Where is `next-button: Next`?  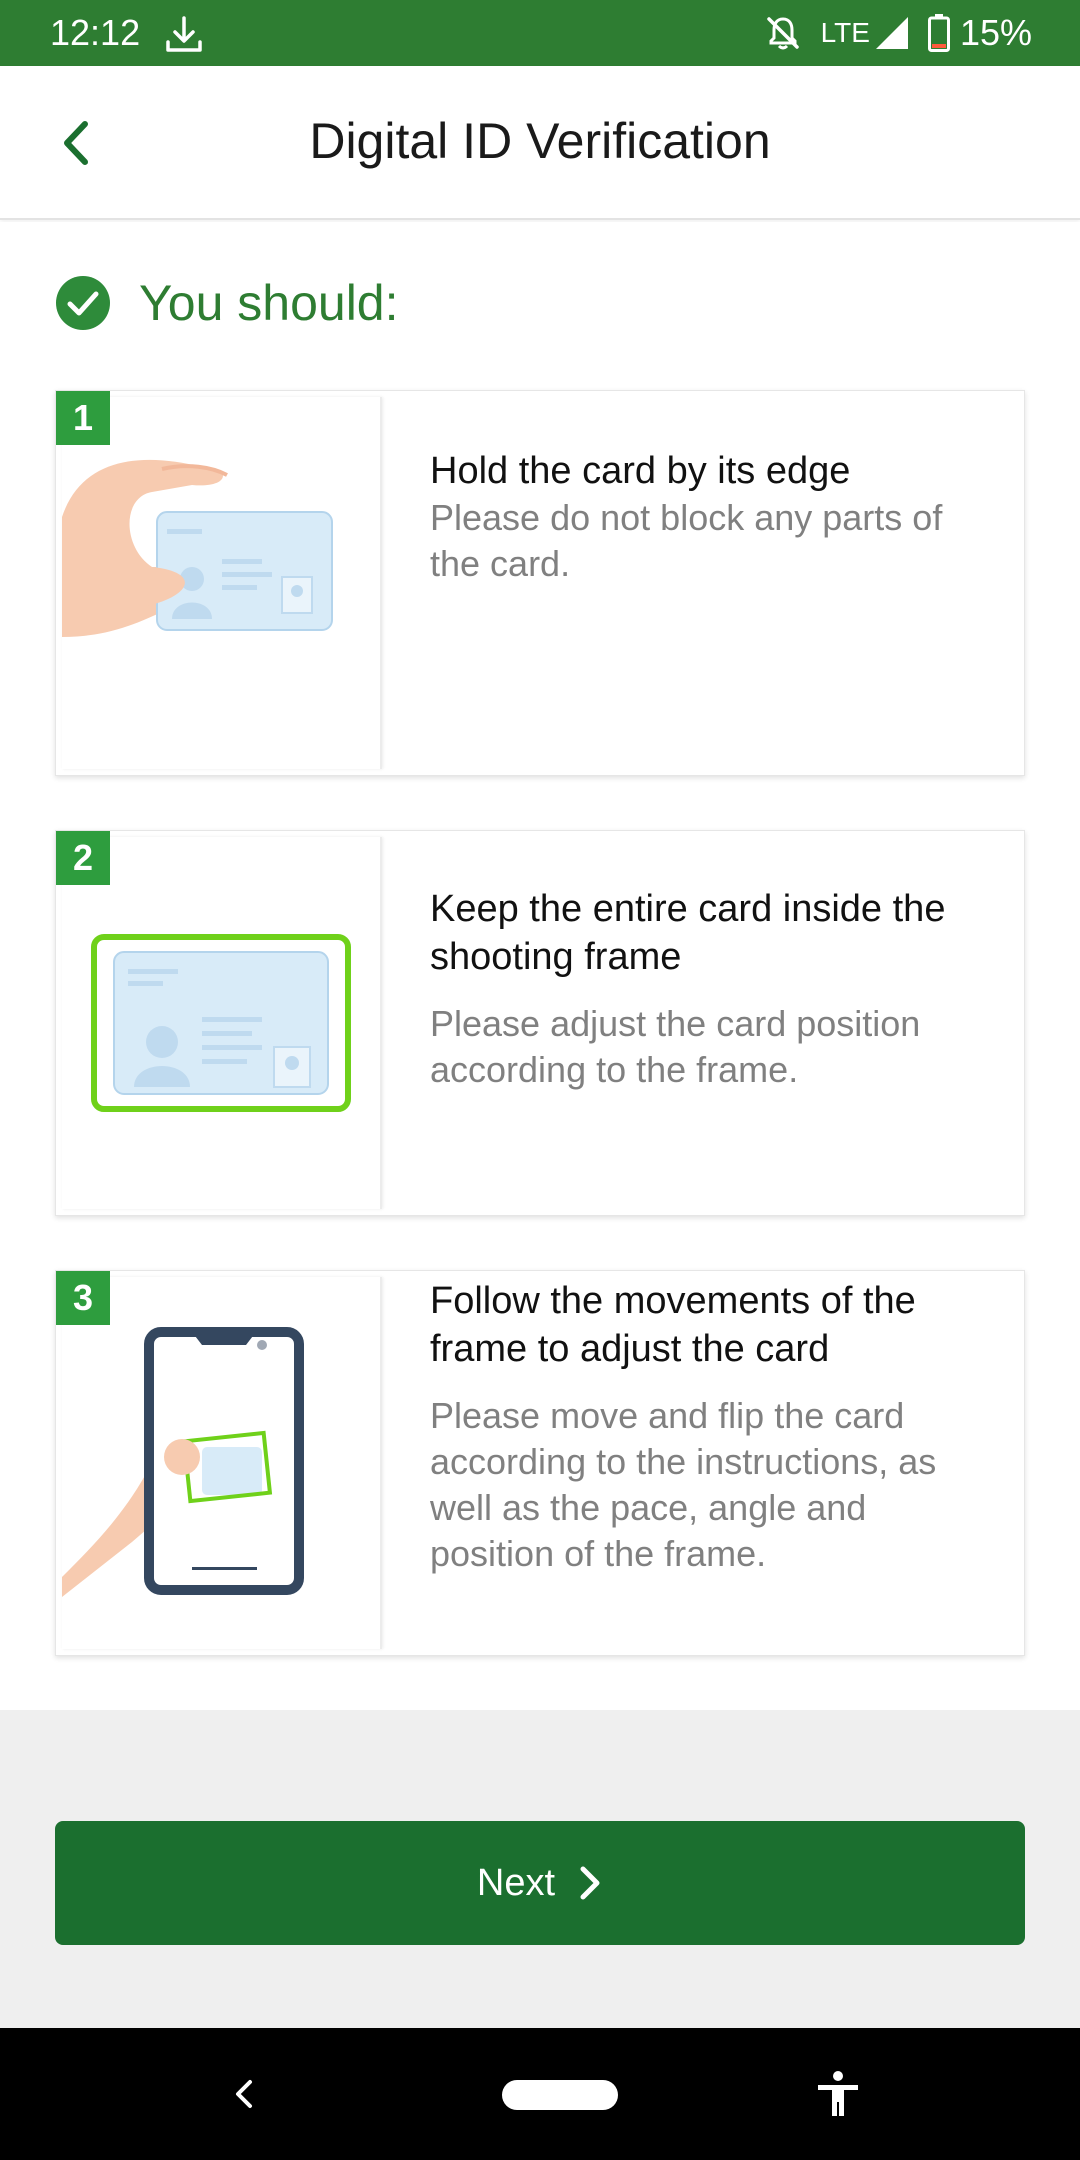 next-button: Next is located at coordinates (540, 1883).